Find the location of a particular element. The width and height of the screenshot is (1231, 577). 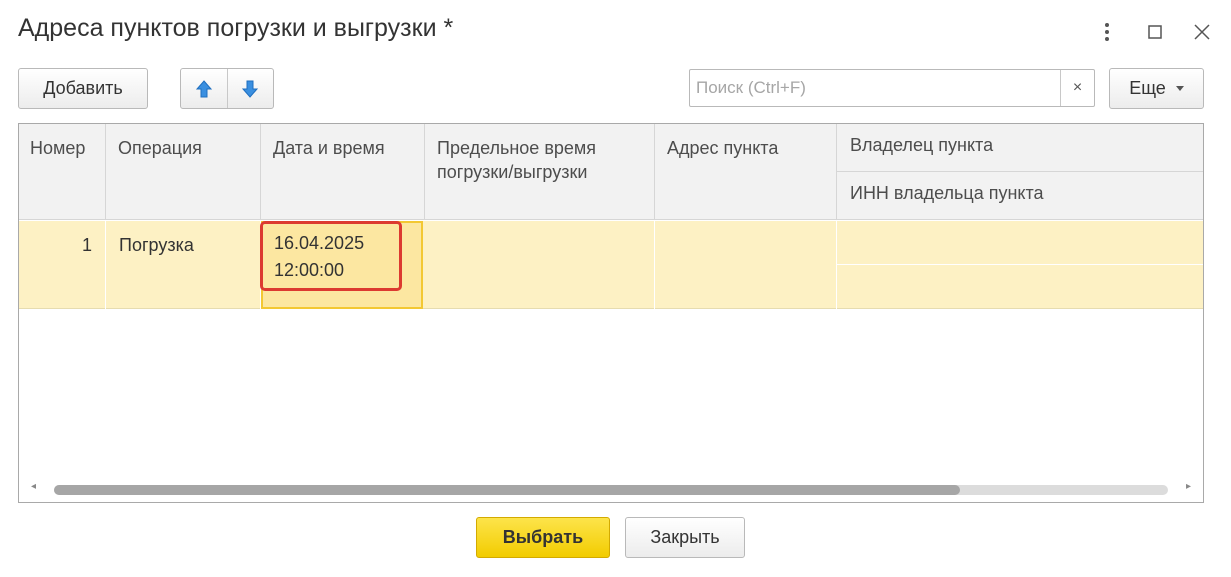

cell-operation: Погрузка is located at coordinates (183, 265).